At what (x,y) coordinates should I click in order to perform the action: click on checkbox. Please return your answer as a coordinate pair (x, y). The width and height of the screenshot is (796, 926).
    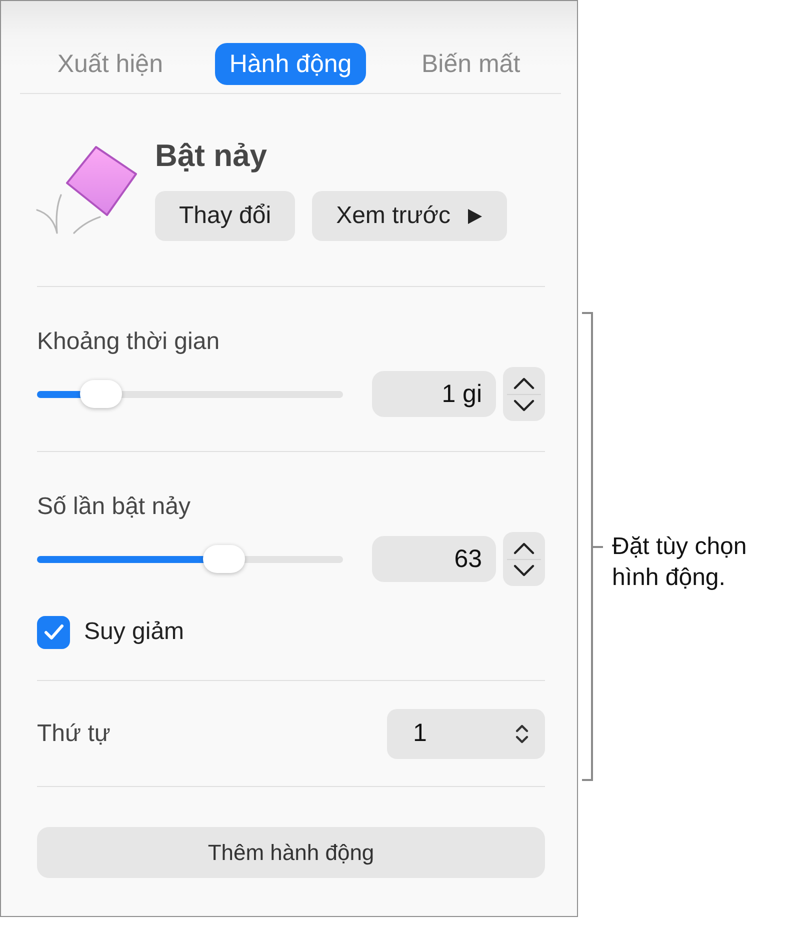
    Looking at the image, I should click on (53, 632).